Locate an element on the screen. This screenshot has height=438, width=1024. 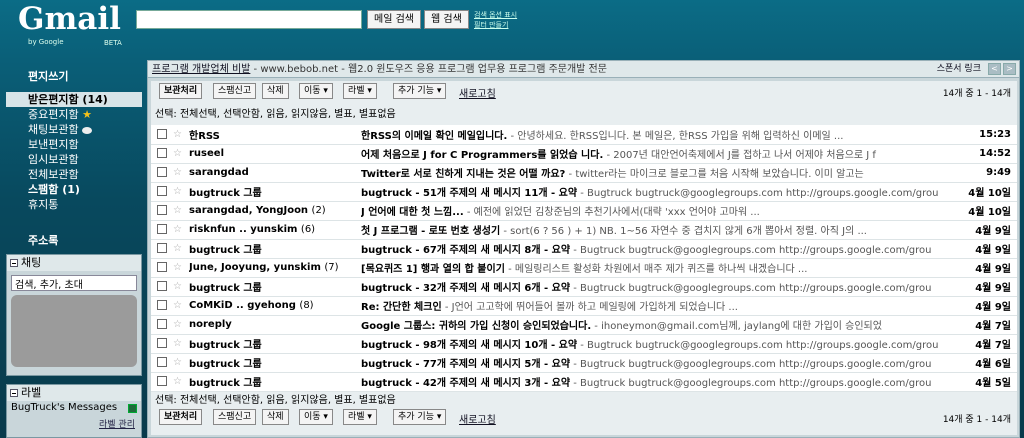
nav-item-drafts: 임시보관함 is located at coordinates (74, 159).